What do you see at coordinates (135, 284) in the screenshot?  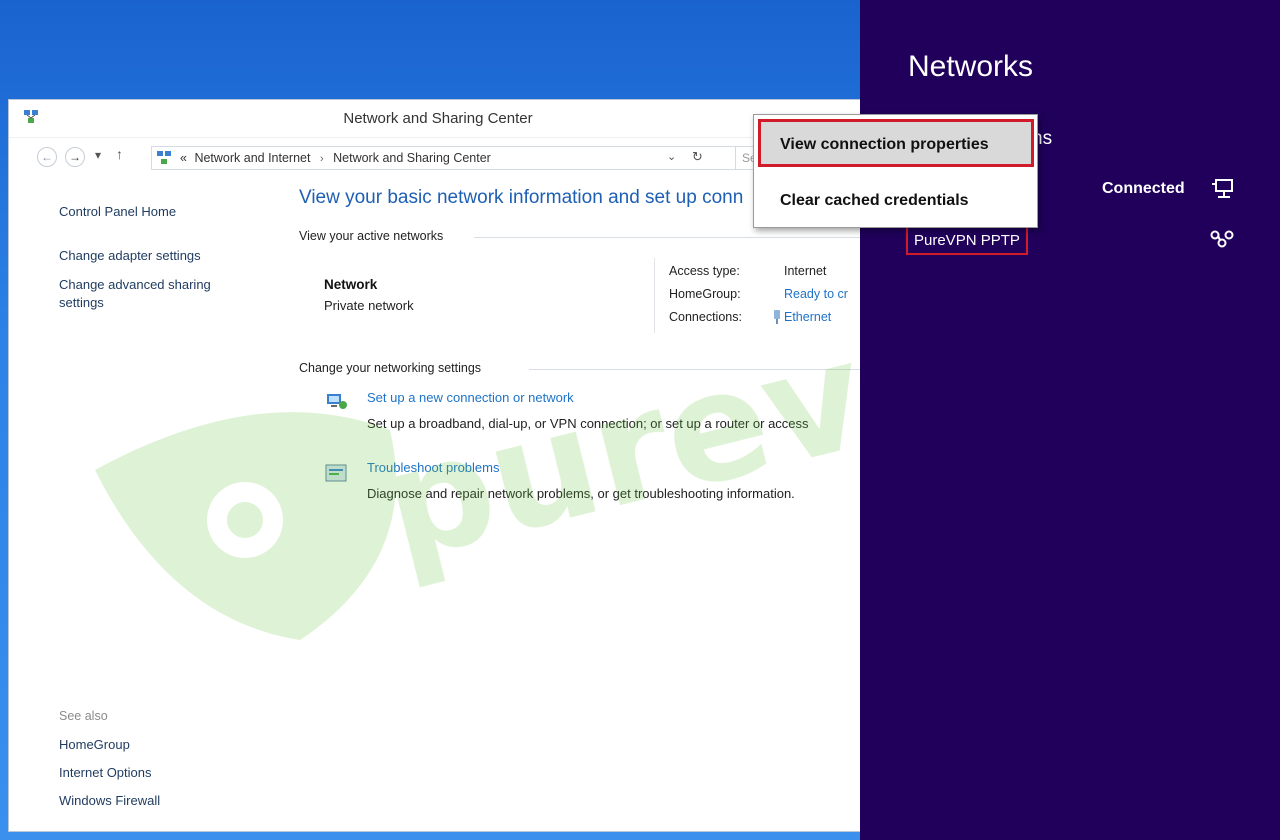 I see `change-advanced-sharing-link: Change advanced sharing` at bounding box center [135, 284].